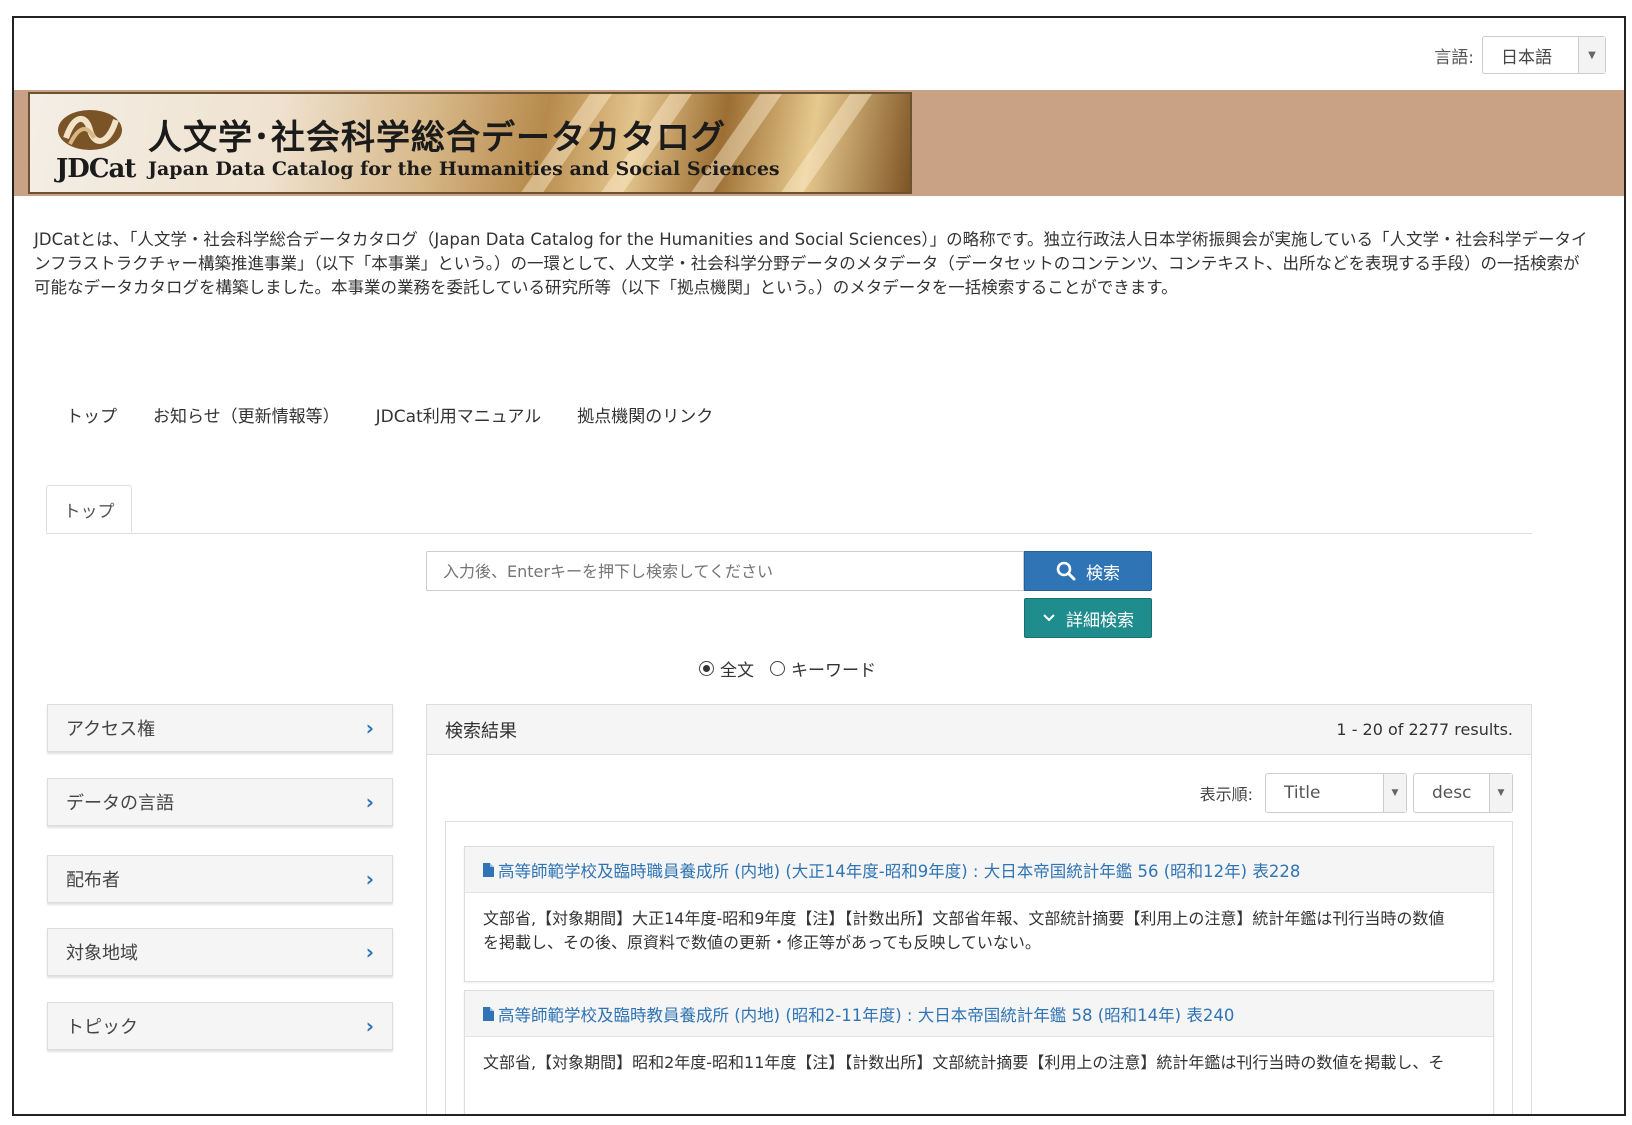  What do you see at coordinates (220, 802) in the screenshot?
I see `facet-data-language: データの言語 ›` at bounding box center [220, 802].